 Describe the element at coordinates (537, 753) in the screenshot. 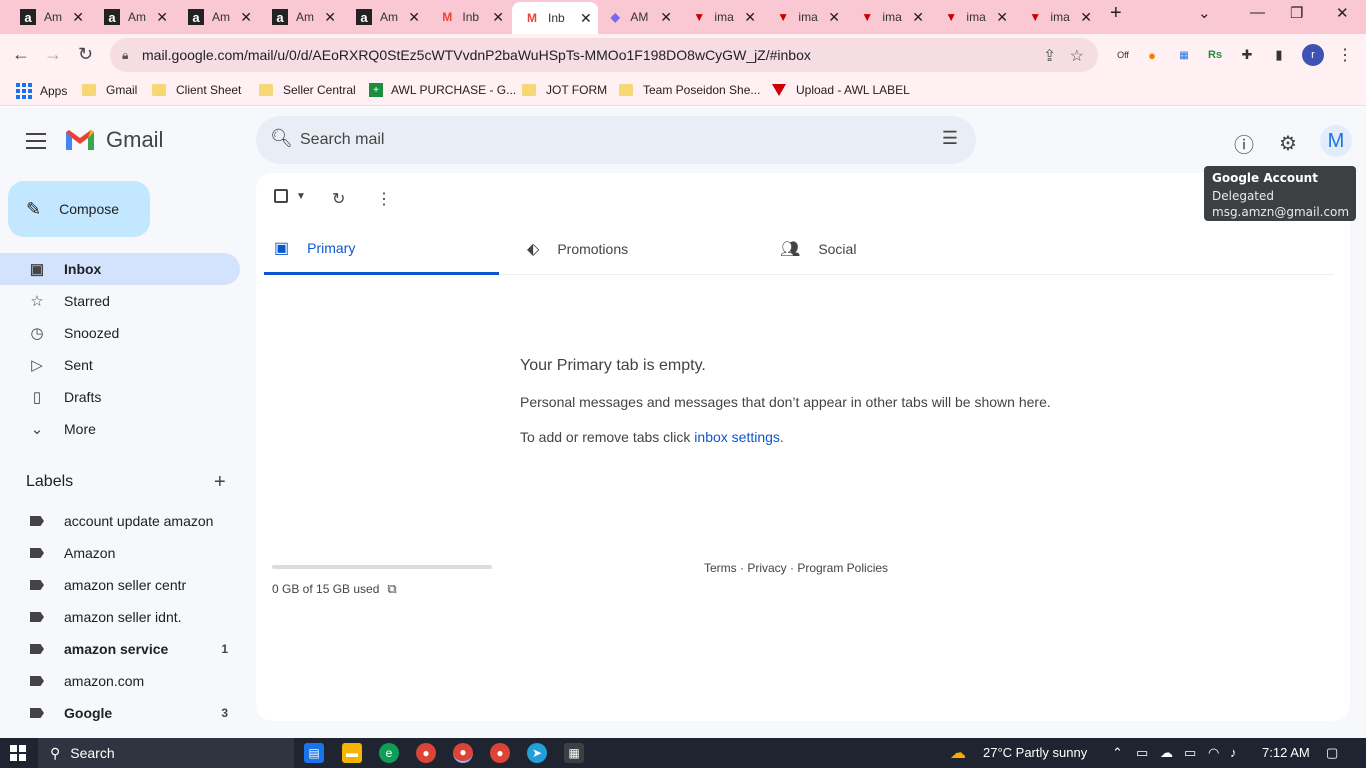

I see `telegram-icon: ➤` at that location.